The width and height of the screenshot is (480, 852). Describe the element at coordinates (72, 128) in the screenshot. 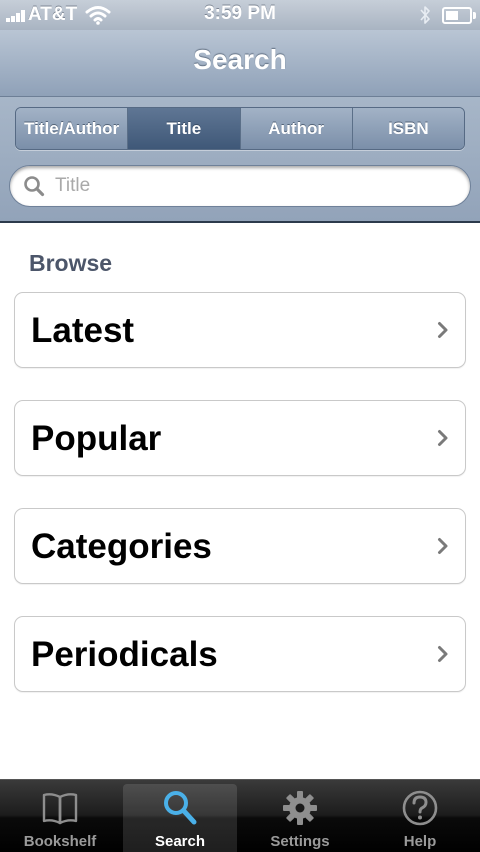

I see `segment-title-author: Title/Author` at that location.